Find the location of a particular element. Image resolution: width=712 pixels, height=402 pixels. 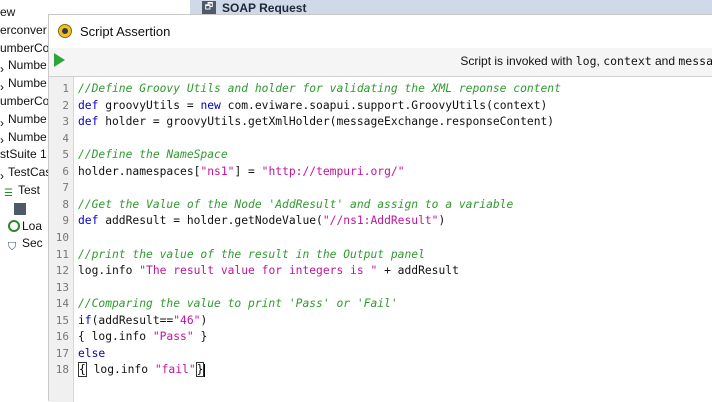

code-token: "Pass" is located at coordinates (173, 337).